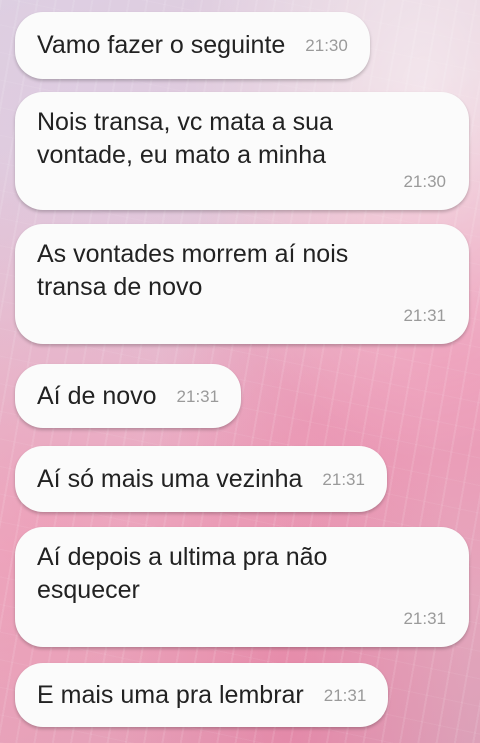 This screenshot has height=743, width=480. I want to click on message-bubble: Aí só mais uma vezinha 21:31, so click(201, 479).